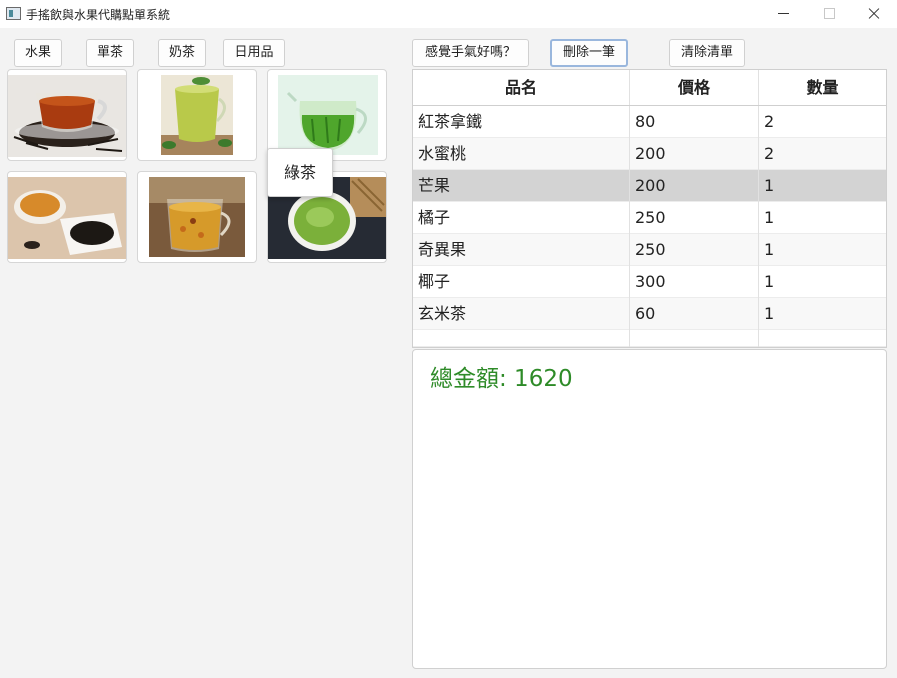  What do you see at coordinates (470, 53) in the screenshot?
I see `lucky-button: 感覺手氣好嗎？` at bounding box center [470, 53].